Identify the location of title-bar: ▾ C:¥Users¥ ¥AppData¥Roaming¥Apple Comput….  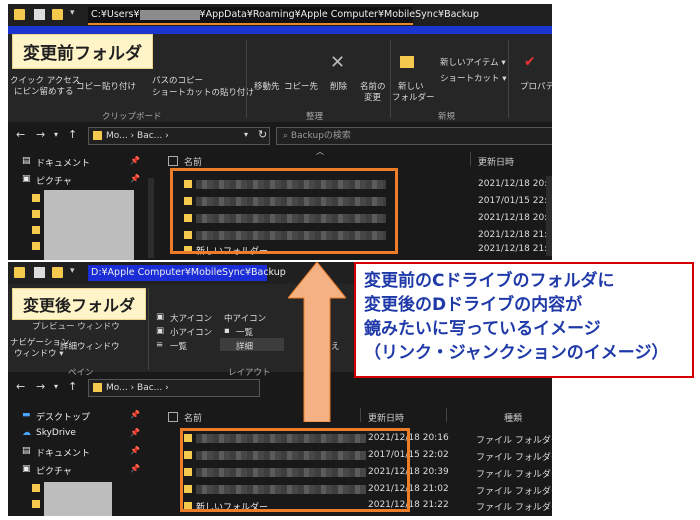
(280, 15).